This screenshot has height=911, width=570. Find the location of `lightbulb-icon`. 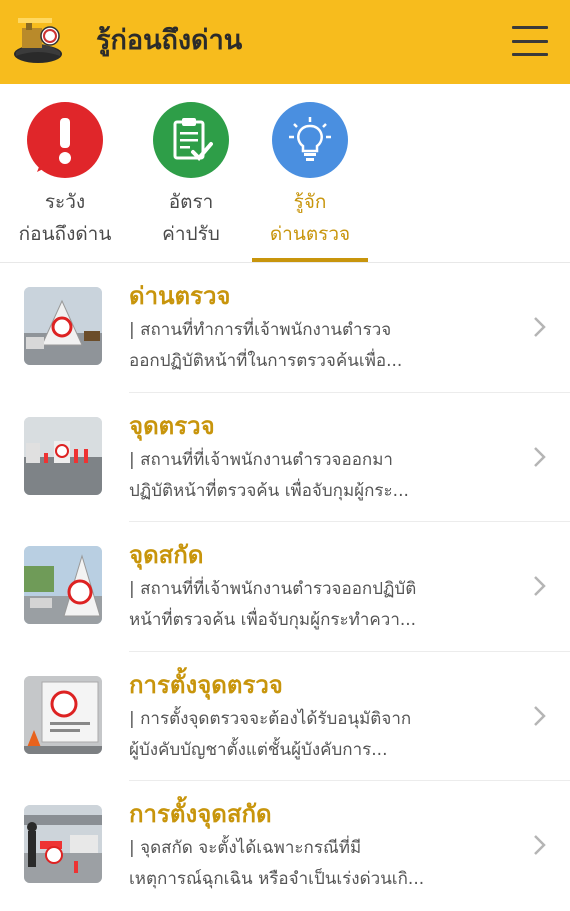

lightbulb-icon is located at coordinates (310, 140).